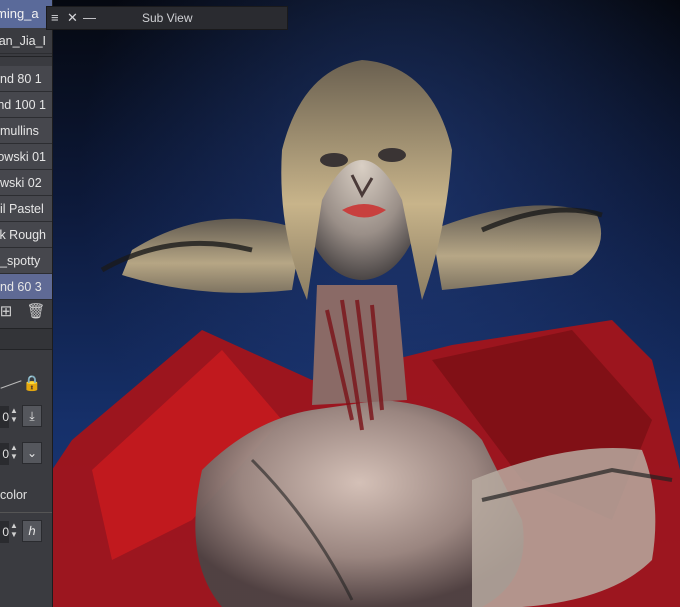  What do you see at coordinates (32, 384) in the screenshot?
I see `lock-icon: 🔒` at bounding box center [32, 384].